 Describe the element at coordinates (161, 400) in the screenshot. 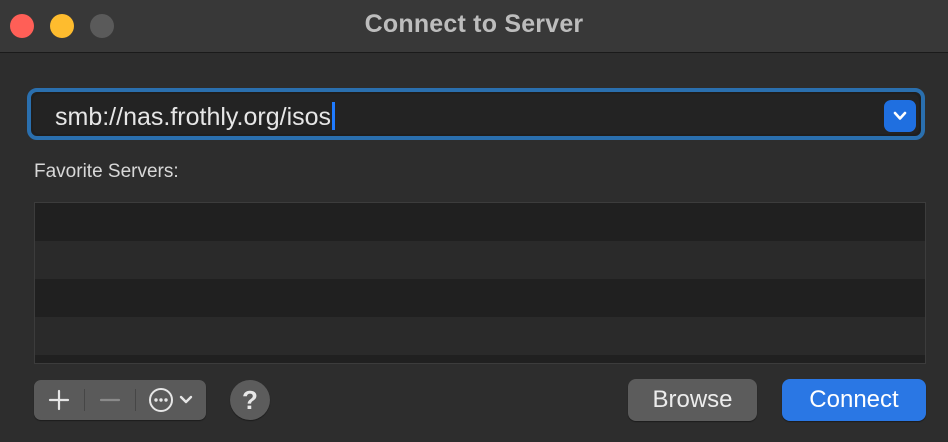

I see `ellipsis-circle-icon` at that location.